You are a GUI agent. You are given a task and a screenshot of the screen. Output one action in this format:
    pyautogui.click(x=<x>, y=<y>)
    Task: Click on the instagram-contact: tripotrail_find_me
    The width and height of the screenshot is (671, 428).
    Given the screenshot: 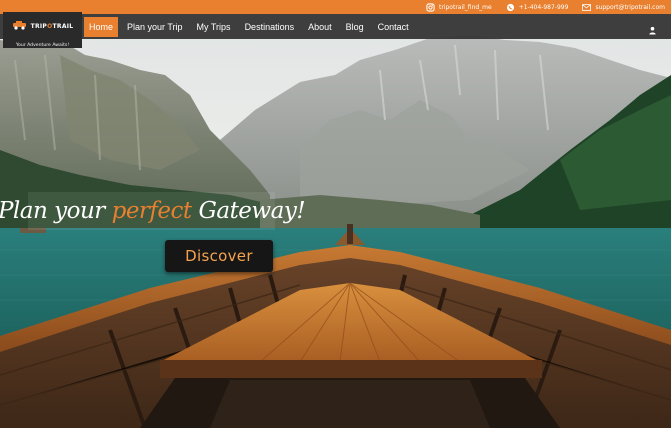 What is the action you would take?
    pyautogui.click(x=459, y=7)
    